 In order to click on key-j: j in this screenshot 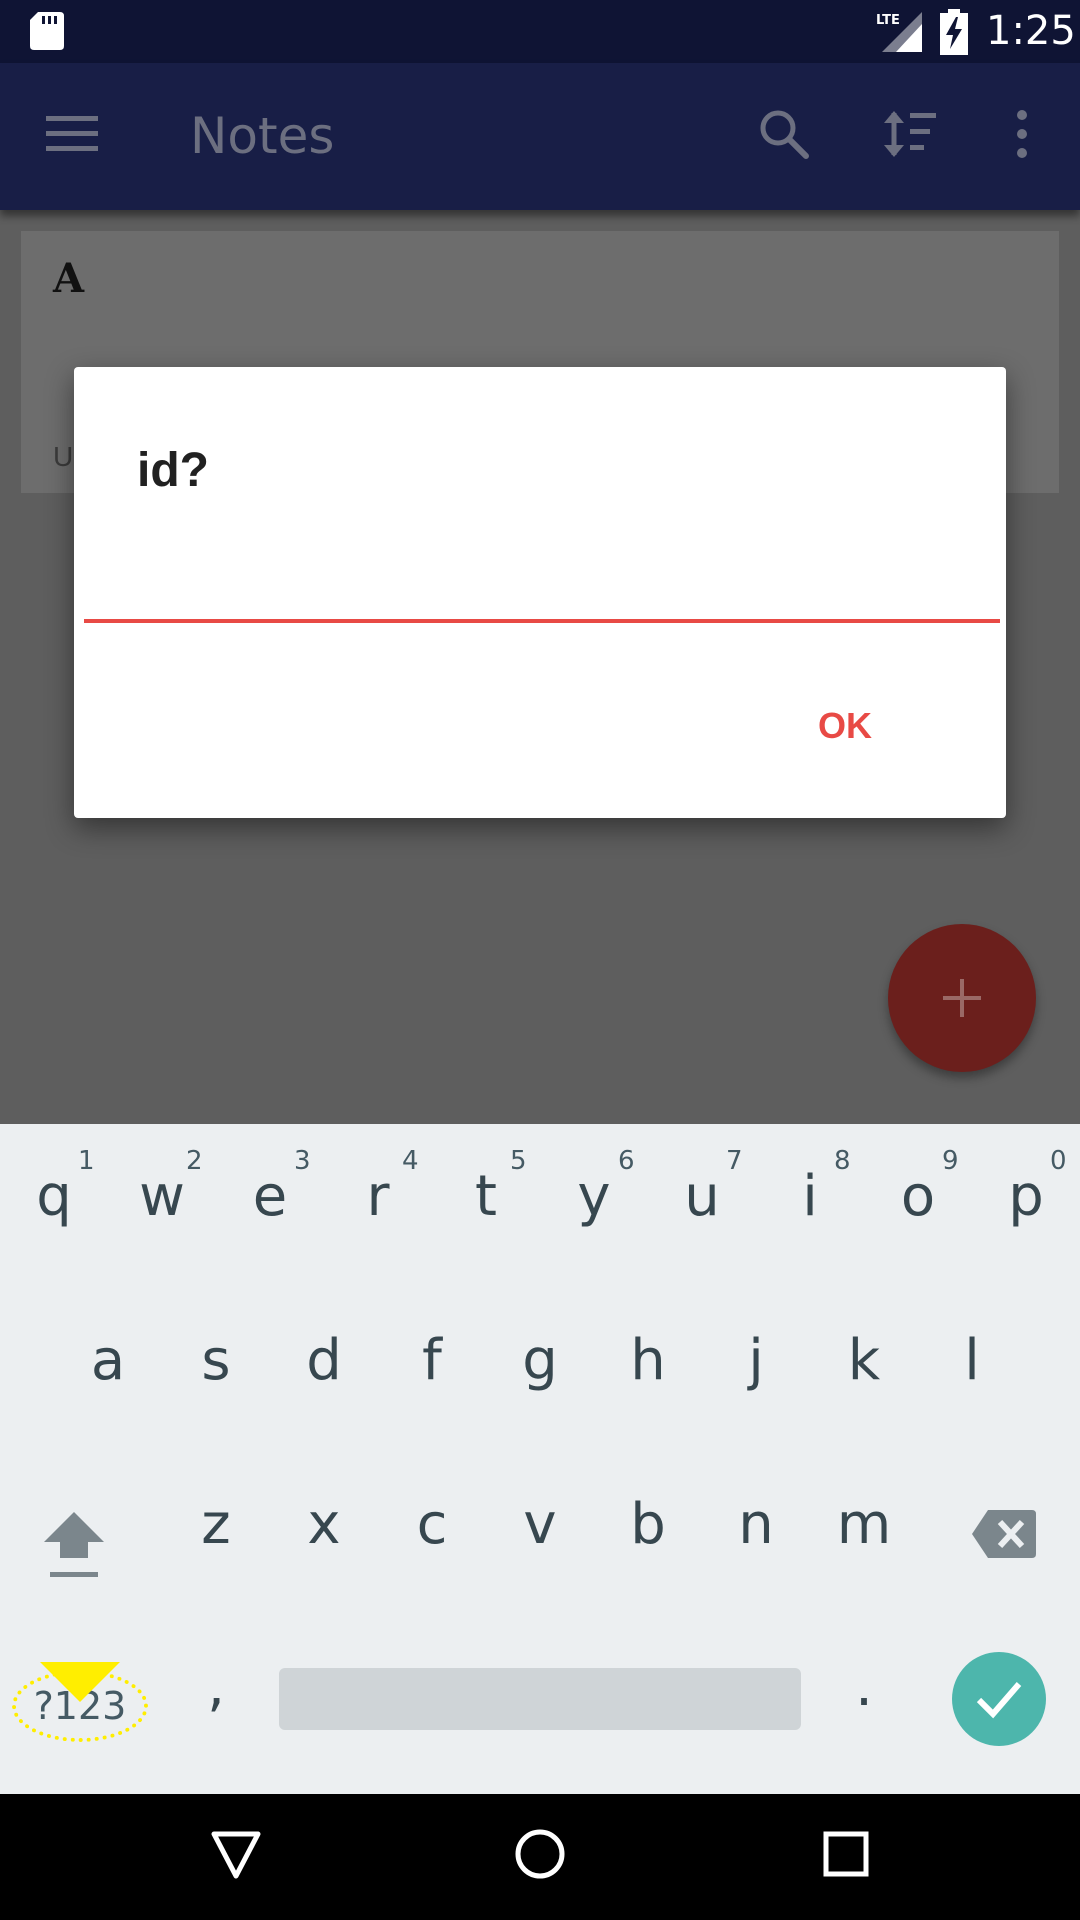, I will do `click(756, 1360)`.